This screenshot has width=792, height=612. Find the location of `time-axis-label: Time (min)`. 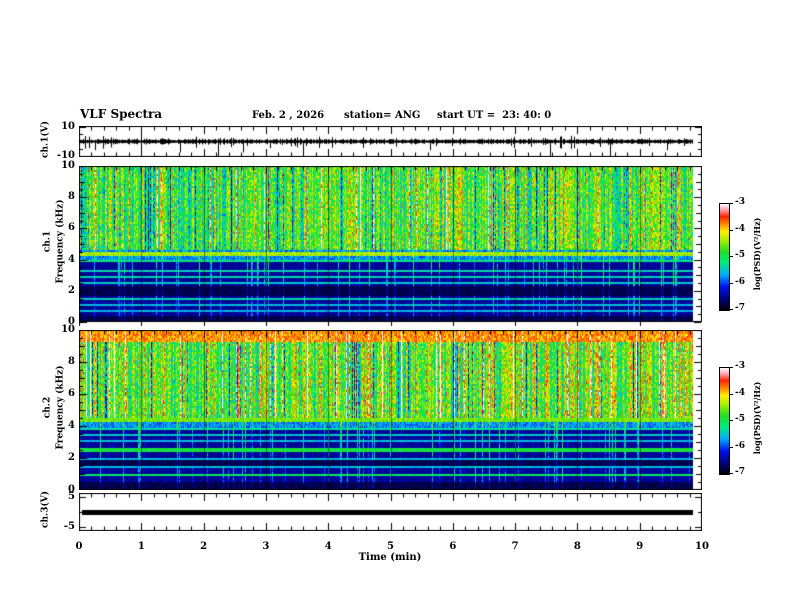

time-axis-label: Time (min) is located at coordinates (390, 557).